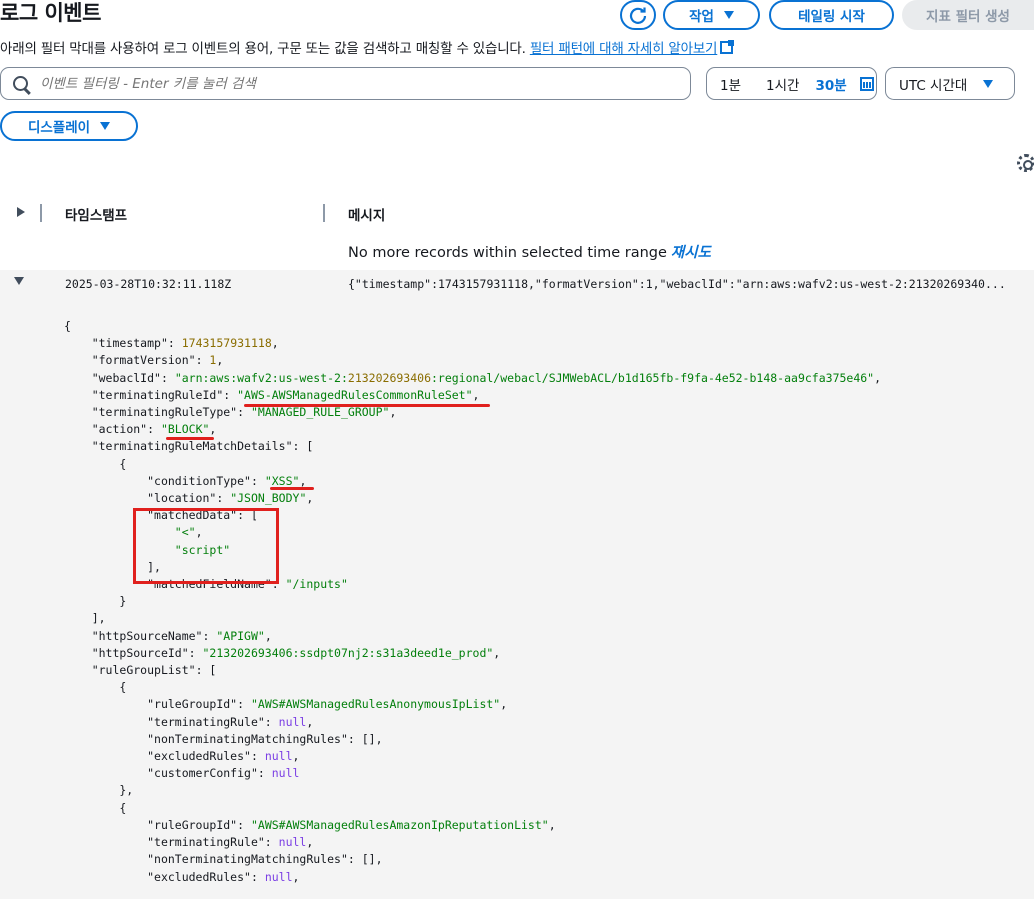 The height and width of the screenshot is (899, 1034). What do you see at coordinates (20, 83) in the screenshot?
I see `search-icon` at bounding box center [20, 83].